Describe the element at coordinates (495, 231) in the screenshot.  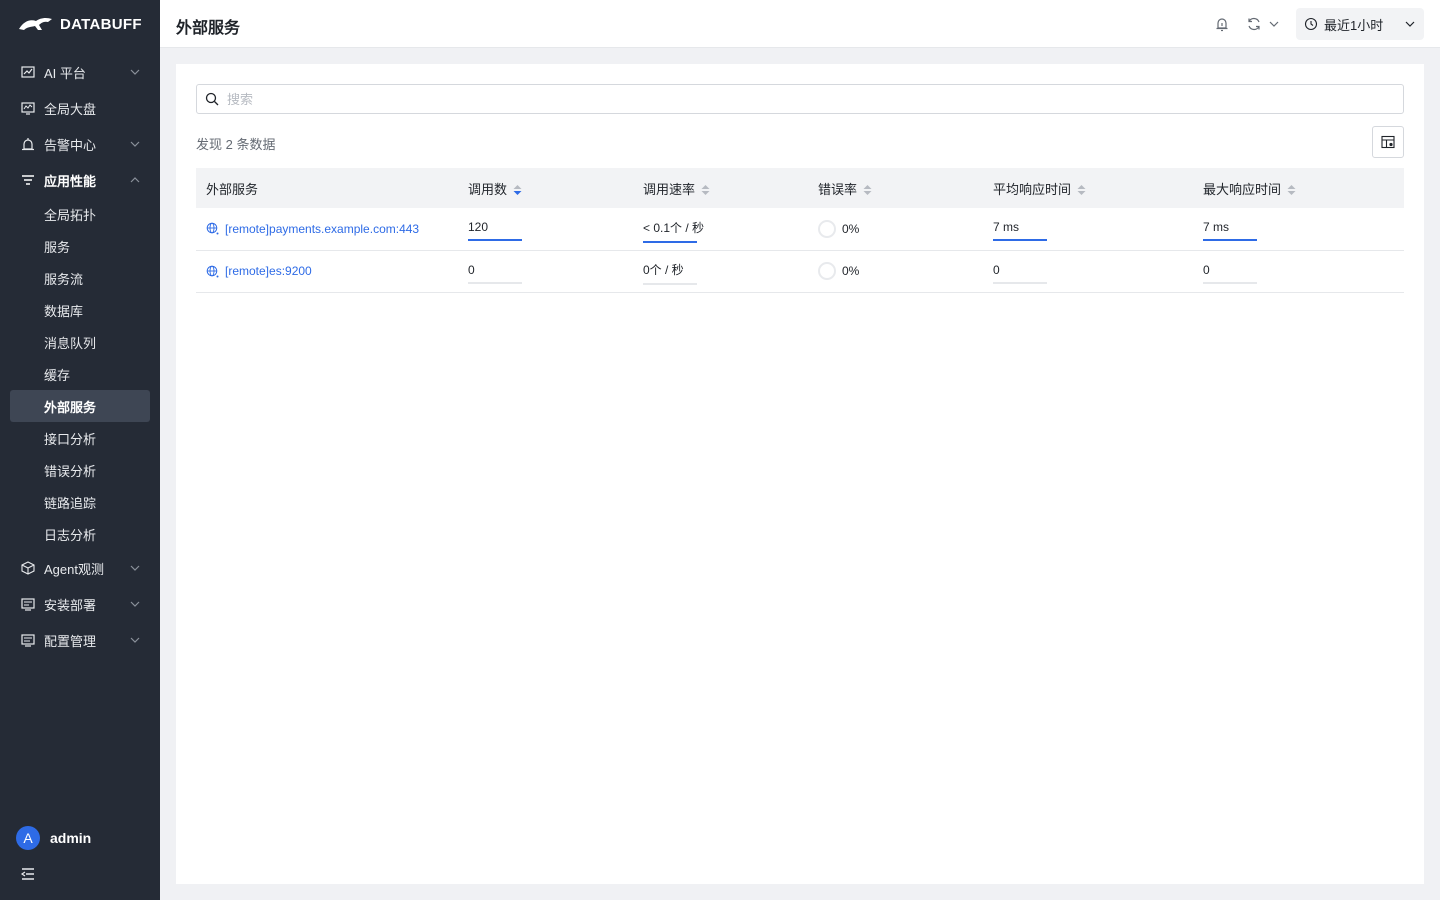
I see `calls-value: 120` at that location.